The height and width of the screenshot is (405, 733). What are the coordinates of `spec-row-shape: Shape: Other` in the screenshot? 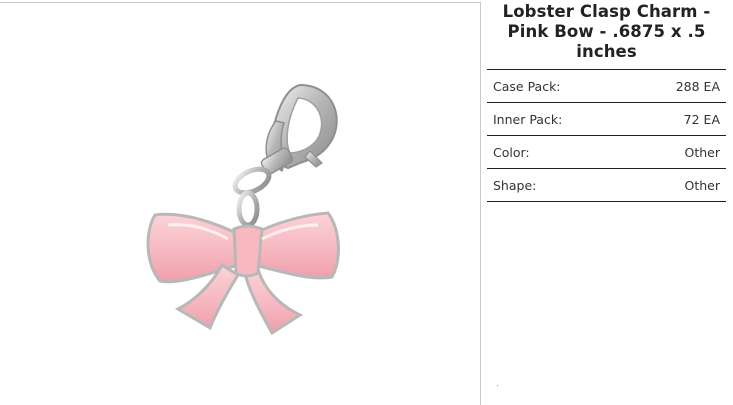 It's located at (606, 185).